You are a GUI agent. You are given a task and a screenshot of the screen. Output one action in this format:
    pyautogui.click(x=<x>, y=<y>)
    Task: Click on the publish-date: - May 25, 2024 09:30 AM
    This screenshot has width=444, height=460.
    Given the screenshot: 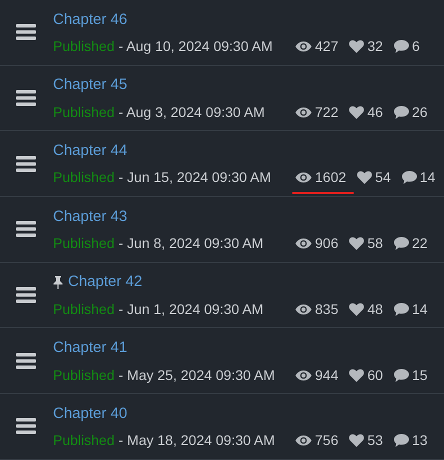 What is the action you would take?
    pyautogui.click(x=196, y=375)
    